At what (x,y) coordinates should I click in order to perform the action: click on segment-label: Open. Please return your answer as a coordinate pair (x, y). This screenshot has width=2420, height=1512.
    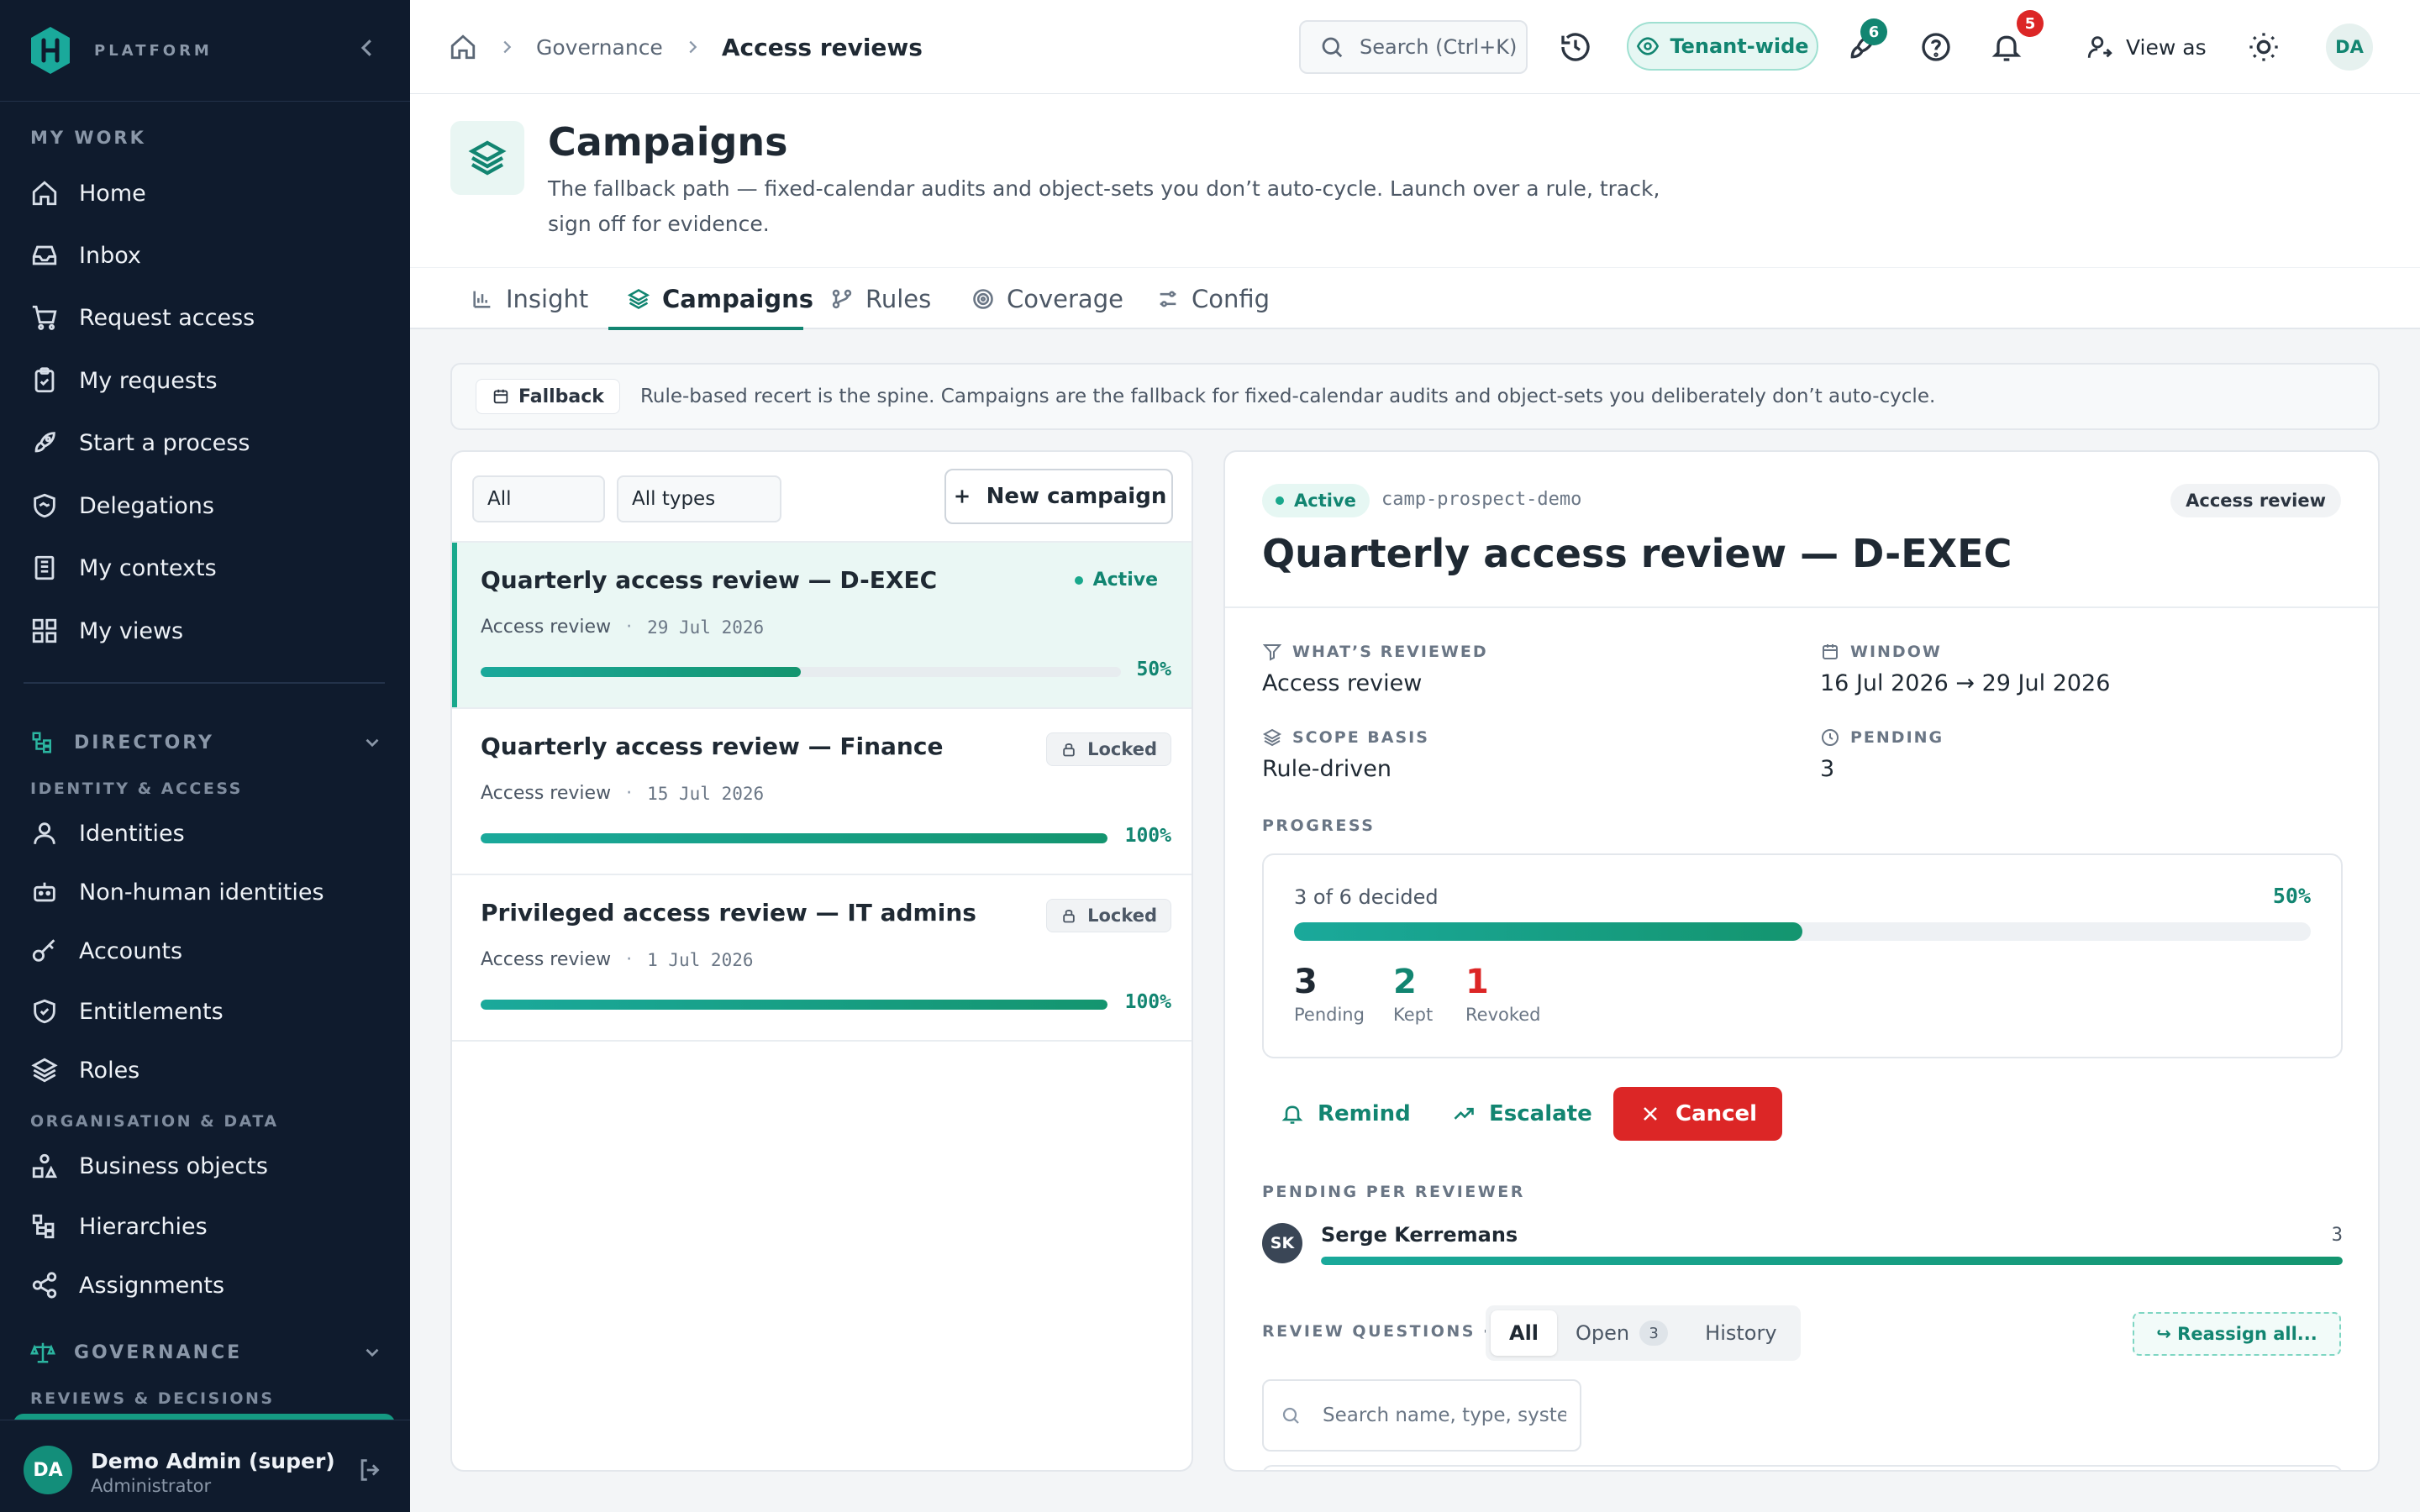
    Looking at the image, I should click on (1603, 1333).